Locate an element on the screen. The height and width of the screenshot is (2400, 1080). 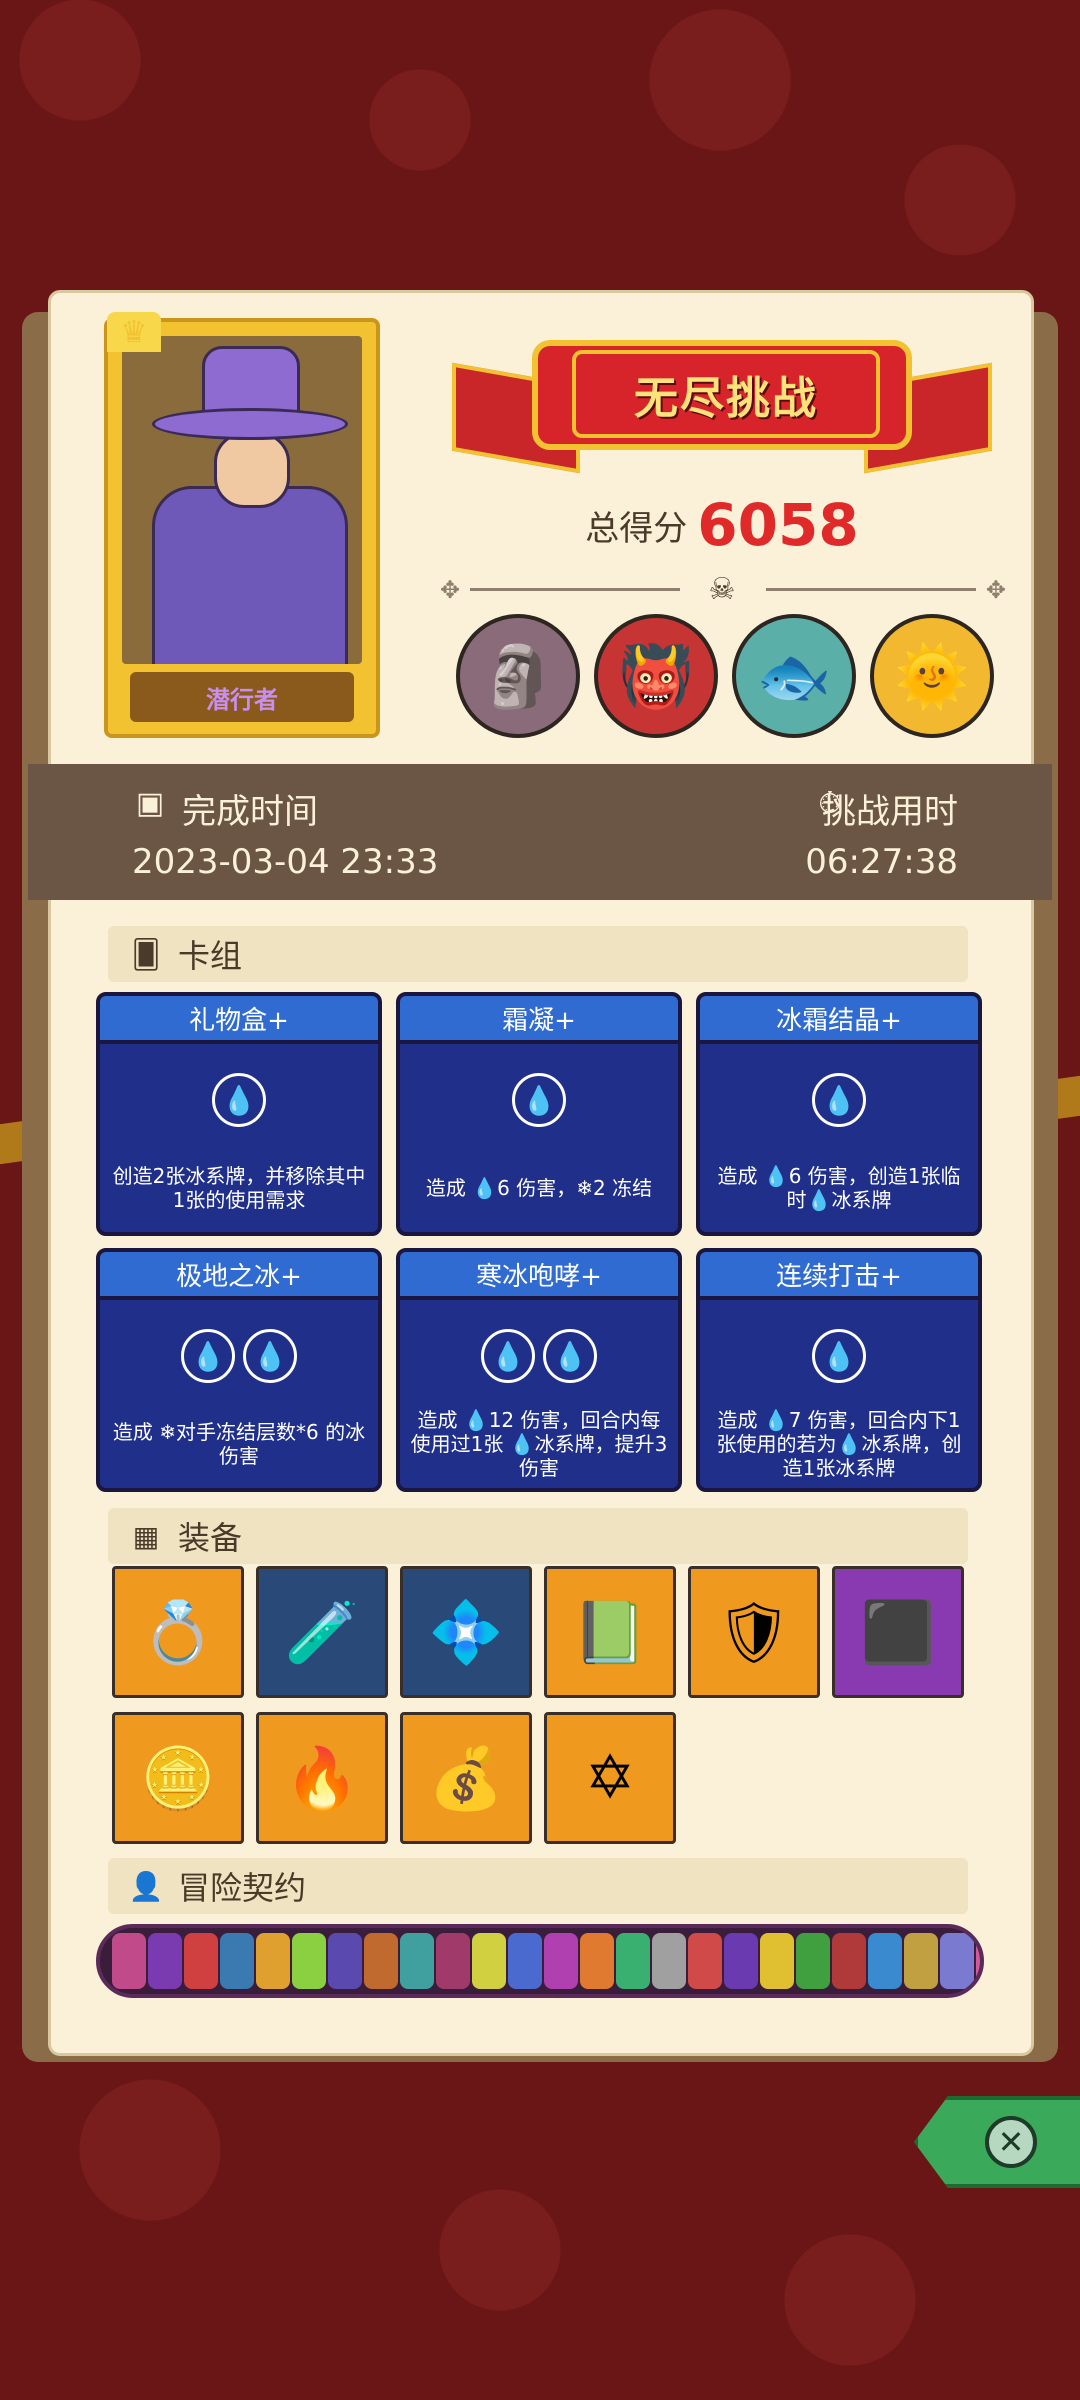
potion-icon: 🧪 is located at coordinates (322, 1632).